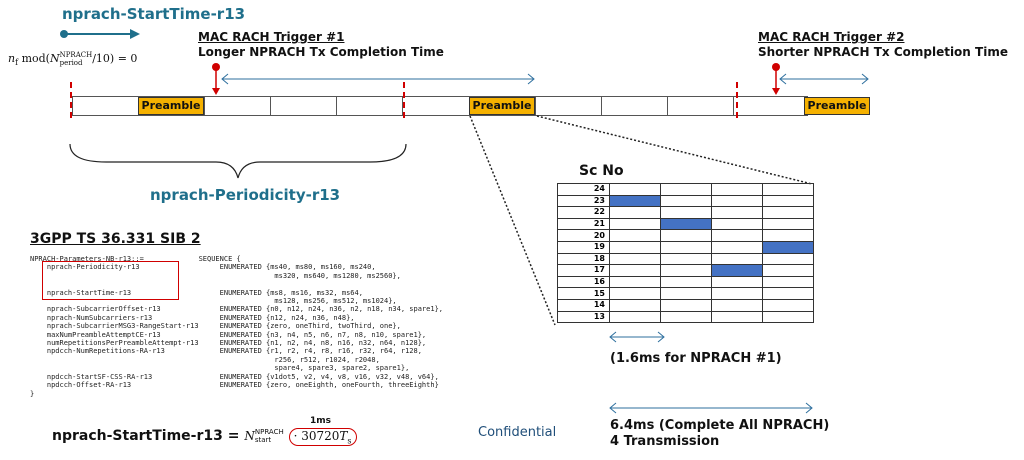 The image size is (1024, 460). I want to click on confidential-label: Confidential, so click(517, 432).